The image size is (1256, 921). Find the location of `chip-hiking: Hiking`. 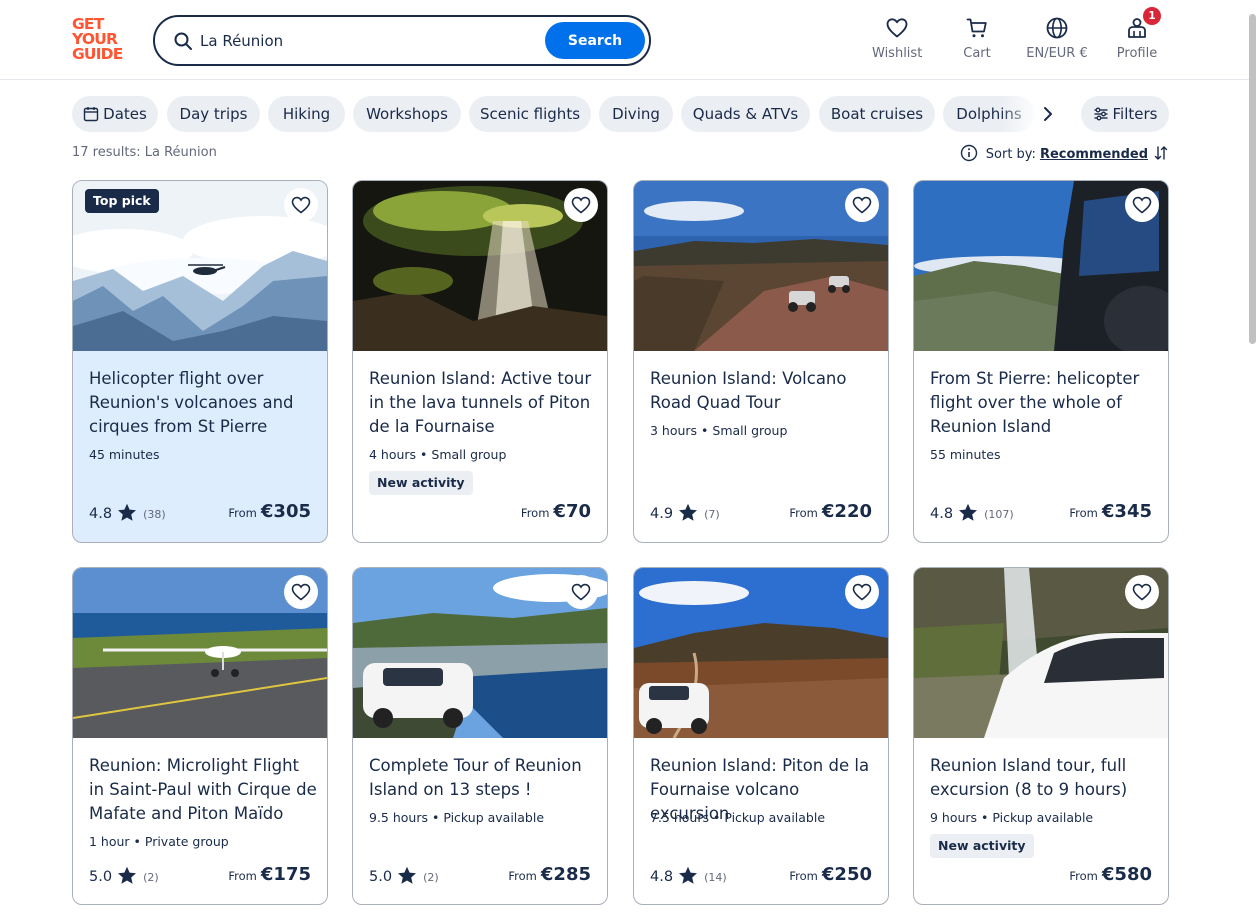

chip-hiking: Hiking is located at coordinates (306, 114).